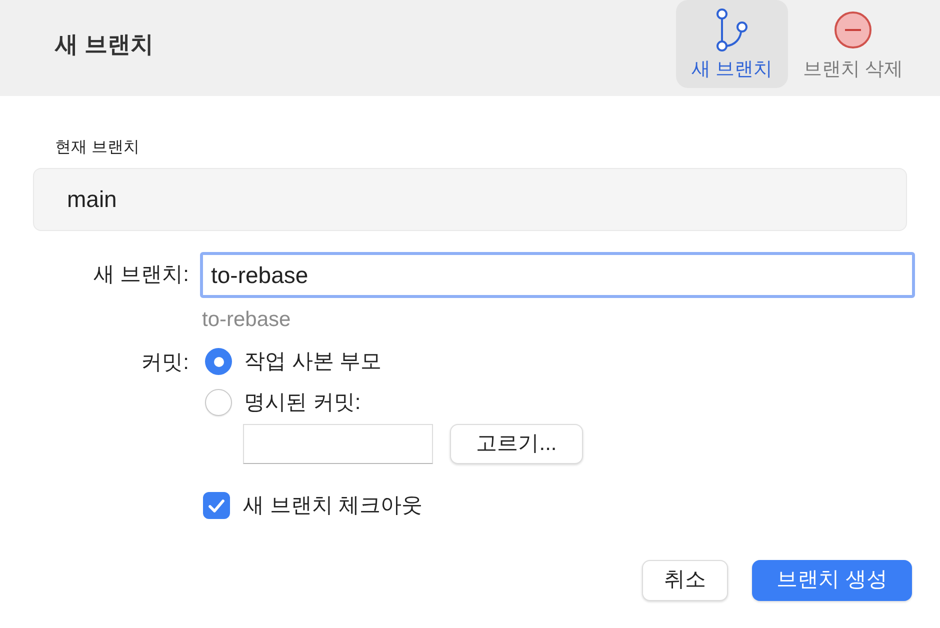 The image size is (940, 628). Describe the element at coordinates (732, 30) in the screenshot. I see `branch-icon` at that location.